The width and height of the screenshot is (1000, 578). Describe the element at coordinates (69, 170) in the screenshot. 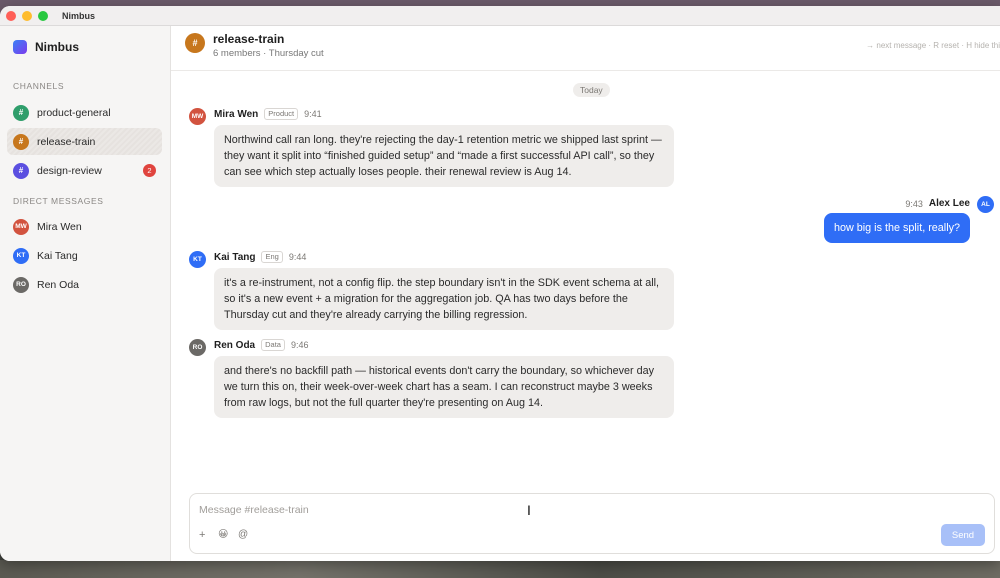

I see `channel-name: design-review` at that location.